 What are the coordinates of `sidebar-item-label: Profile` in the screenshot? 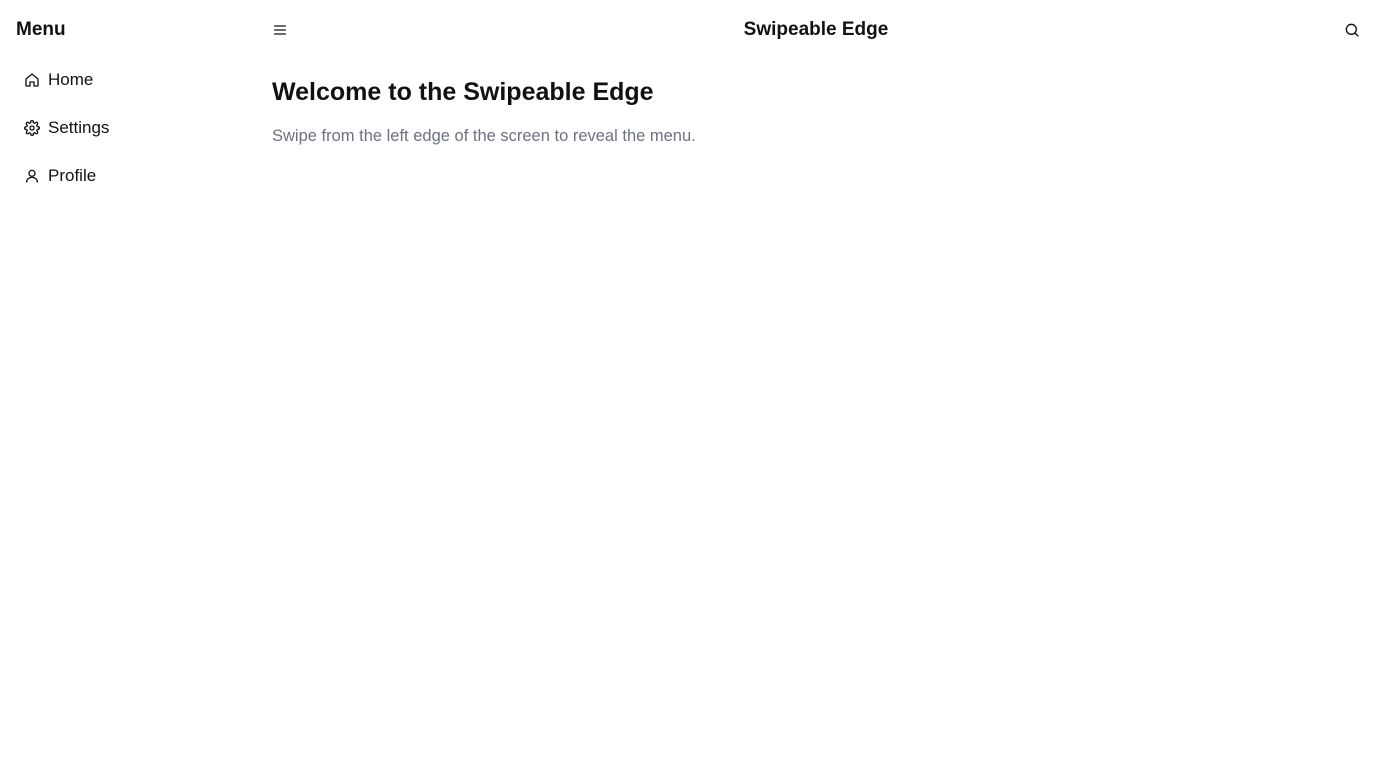 It's located at (72, 175).